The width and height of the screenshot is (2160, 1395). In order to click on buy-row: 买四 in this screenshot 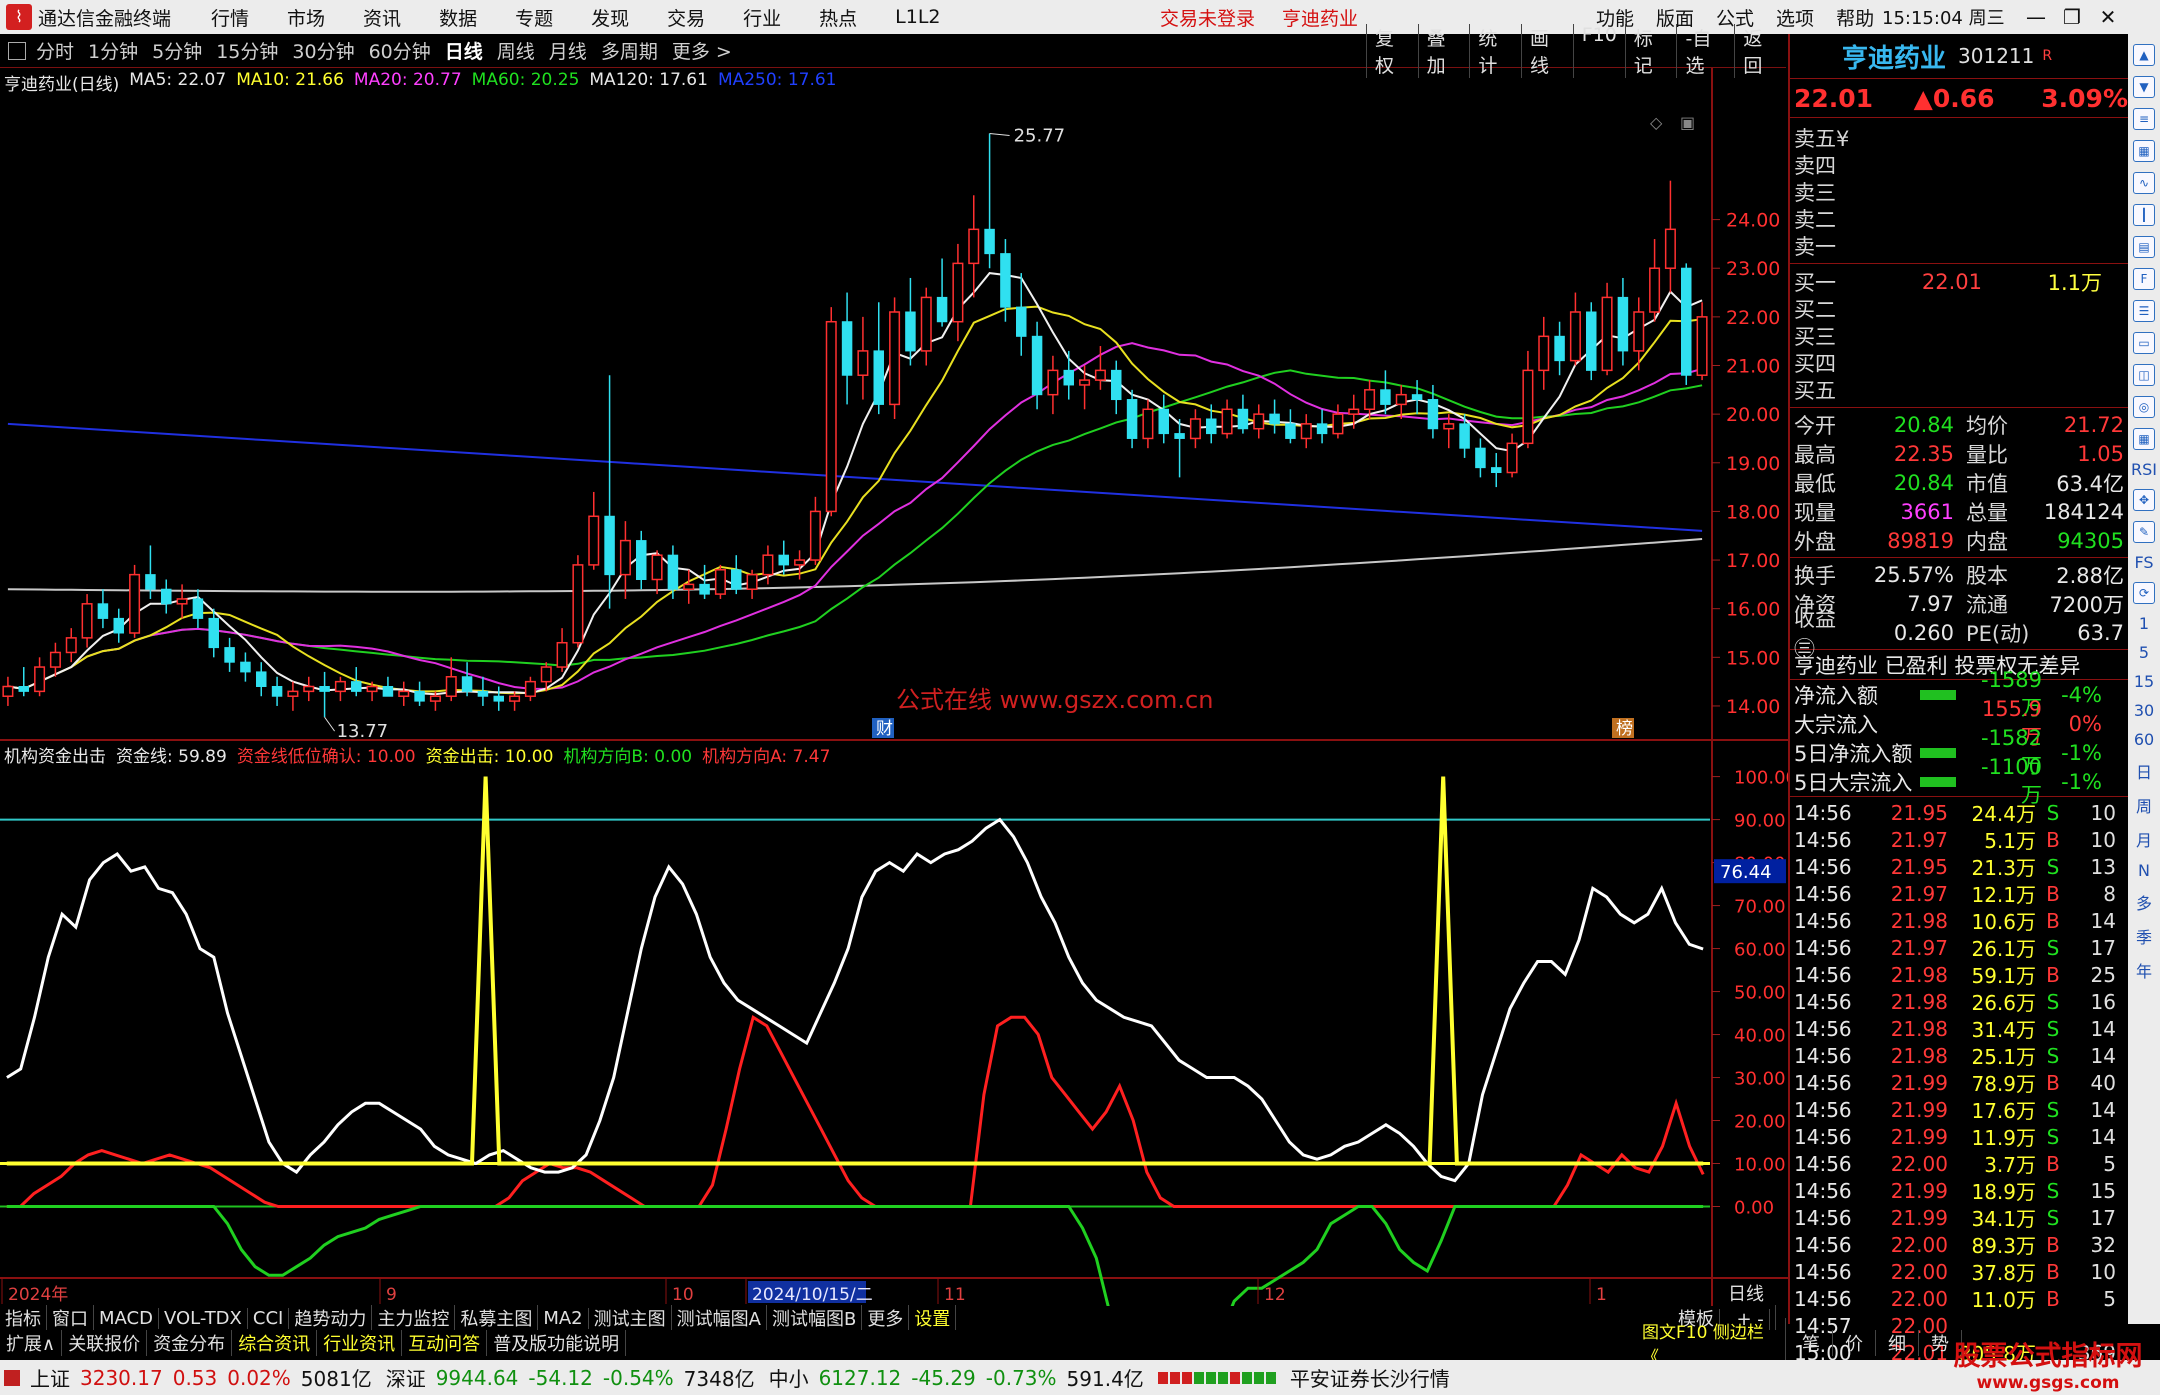, I will do `click(1959, 362)`.